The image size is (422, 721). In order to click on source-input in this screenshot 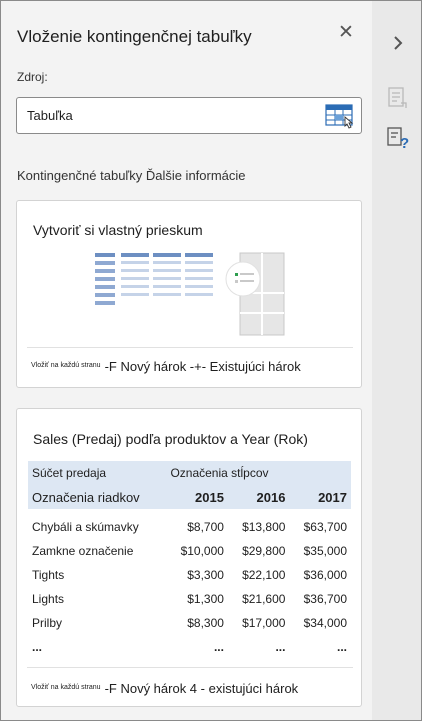, I will do `click(168, 115)`.